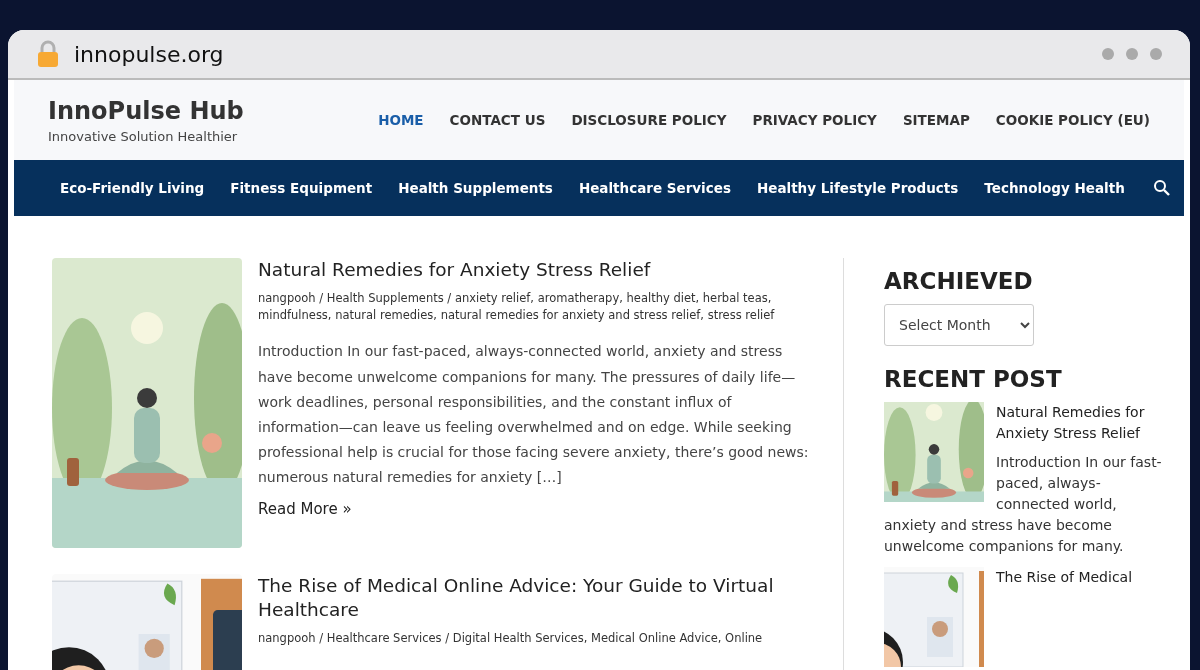  I want to click on menu-link: PRIVACY POLICY, so click(814, 120).